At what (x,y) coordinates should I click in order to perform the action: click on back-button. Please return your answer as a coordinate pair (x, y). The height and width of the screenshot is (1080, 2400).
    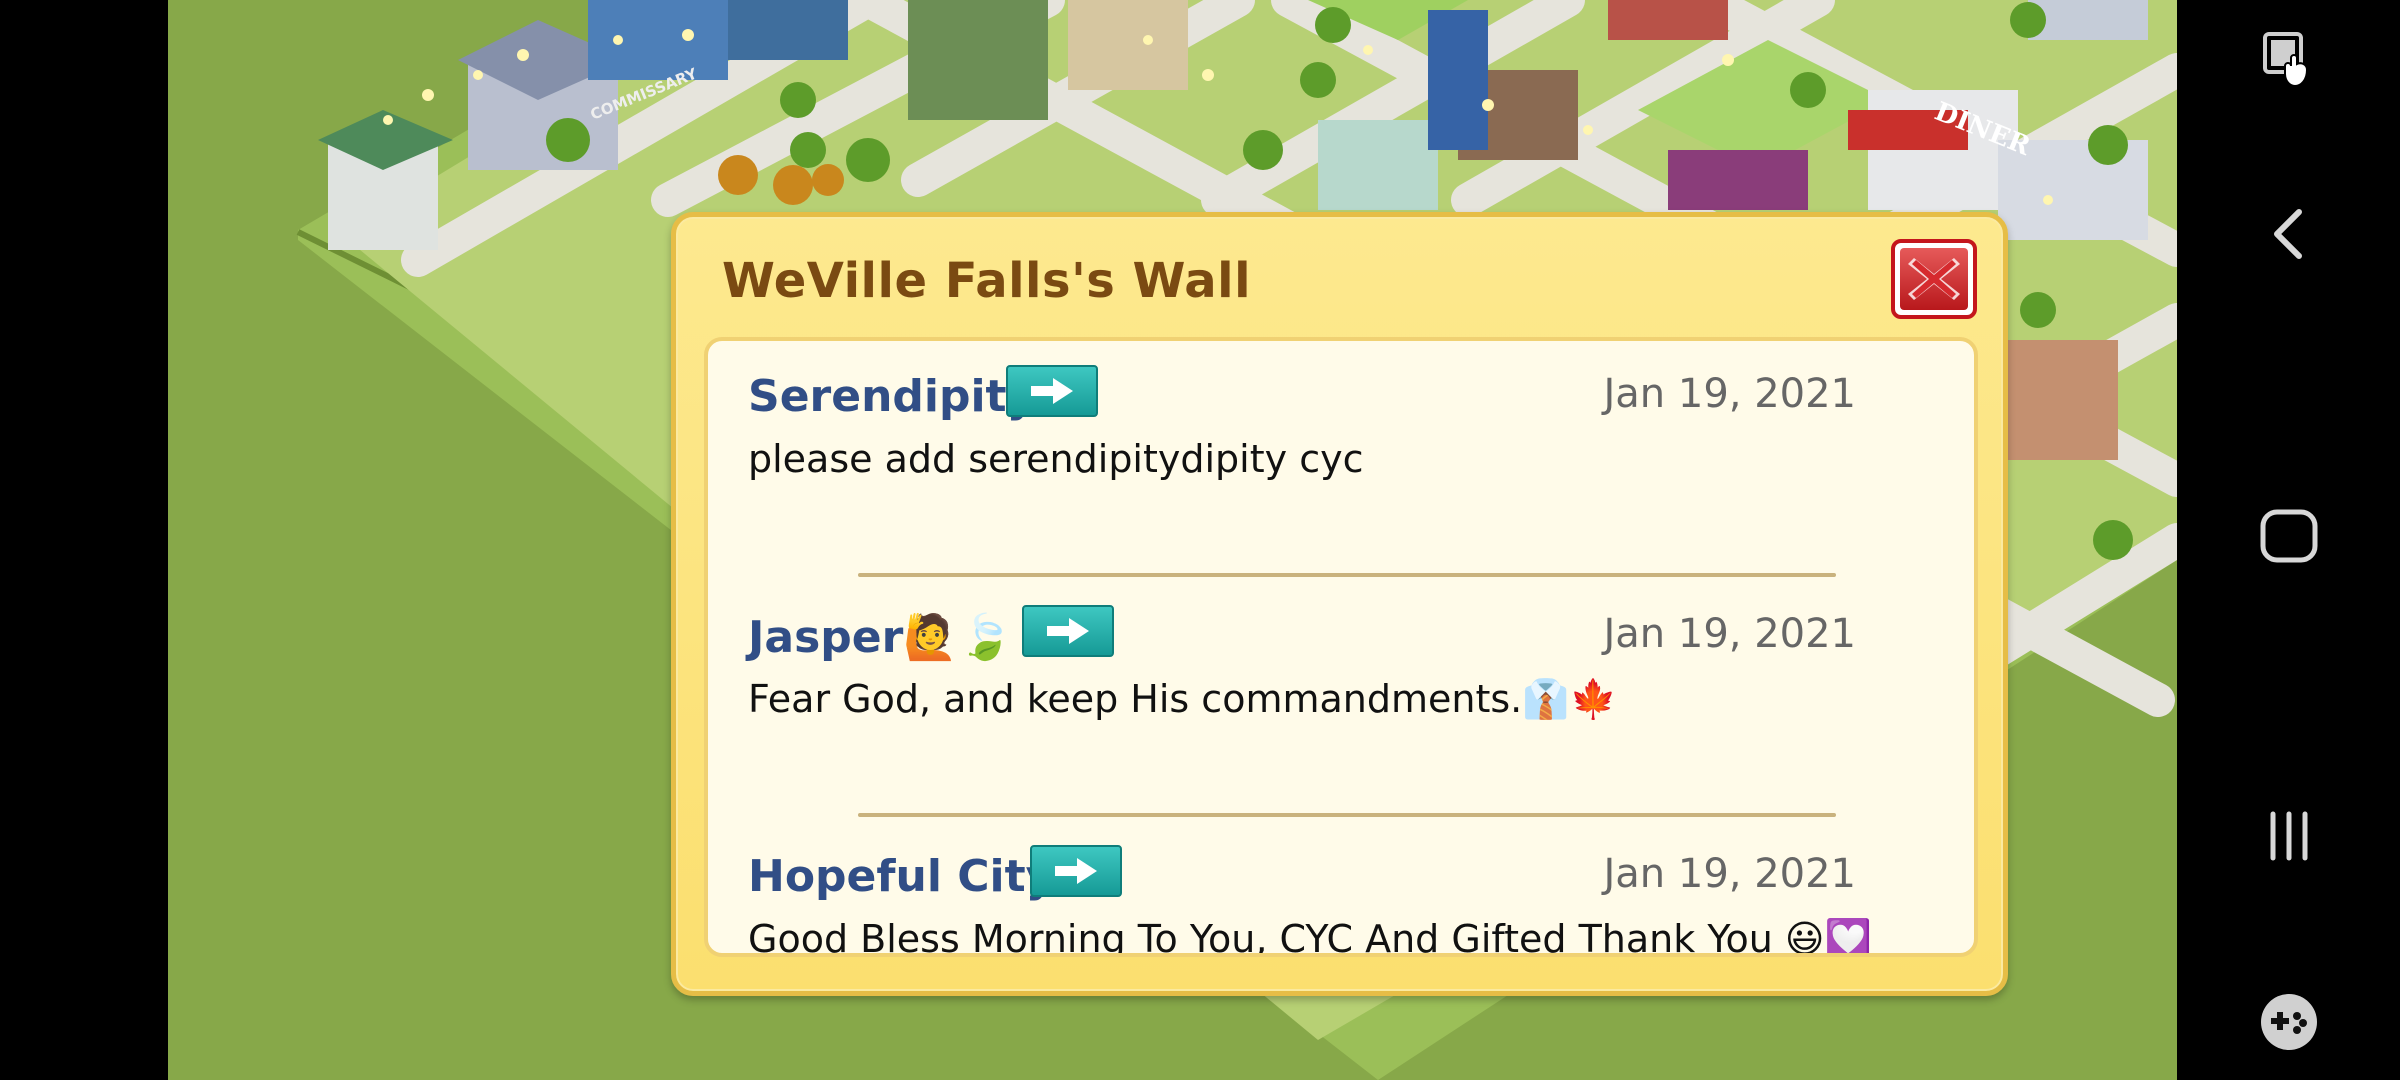
    Looking at the image, I should click on (2289, 234).